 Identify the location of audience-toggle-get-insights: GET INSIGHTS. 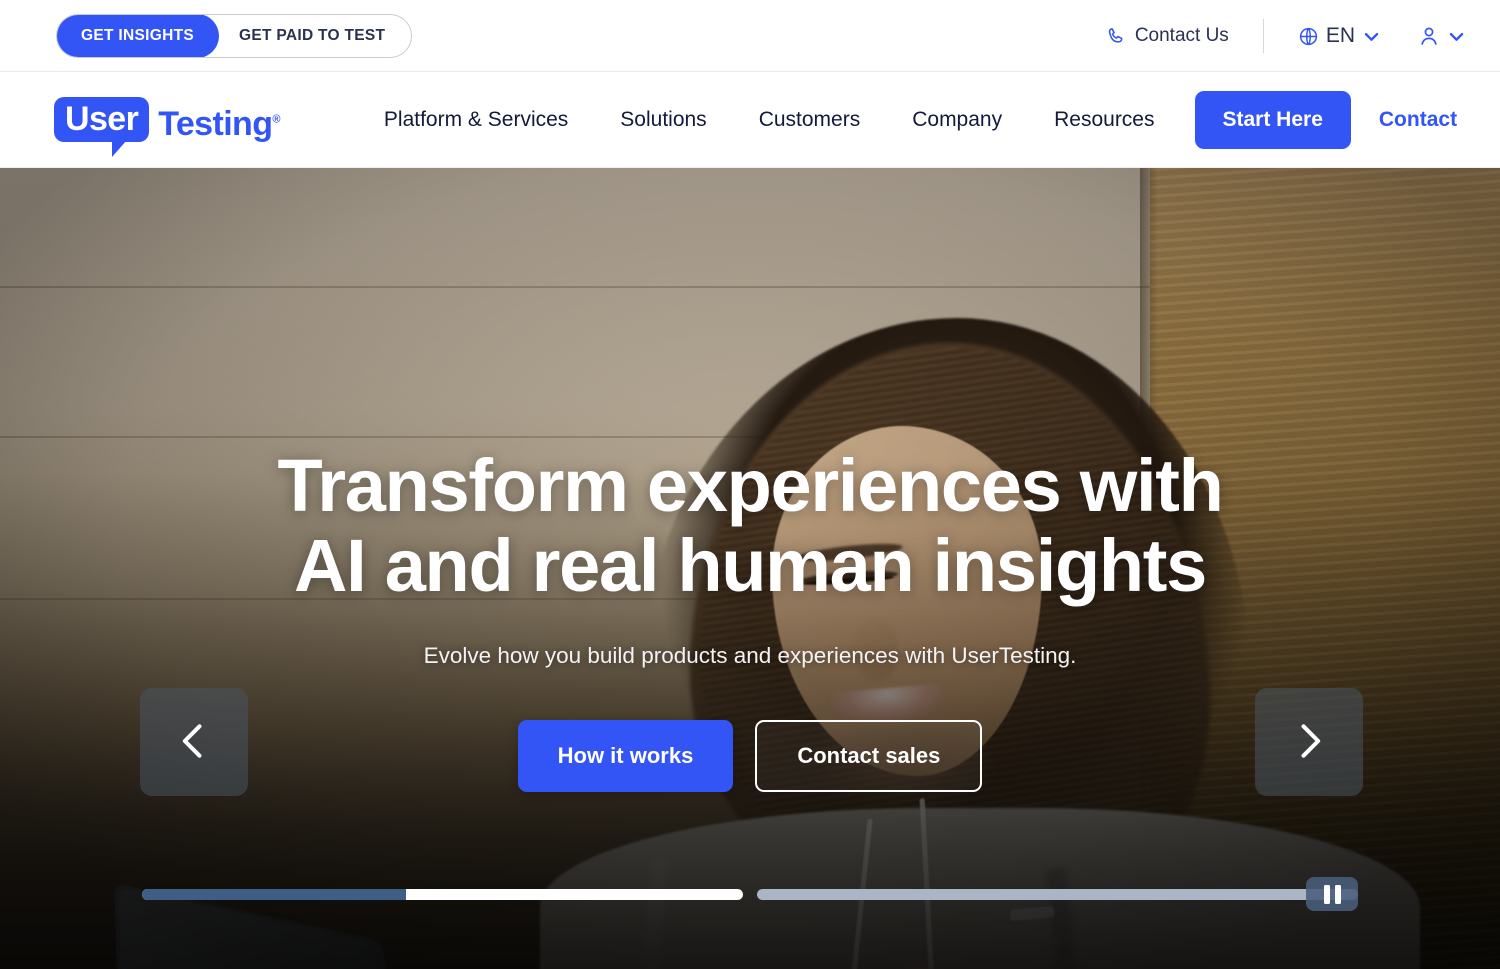
(138, 35).